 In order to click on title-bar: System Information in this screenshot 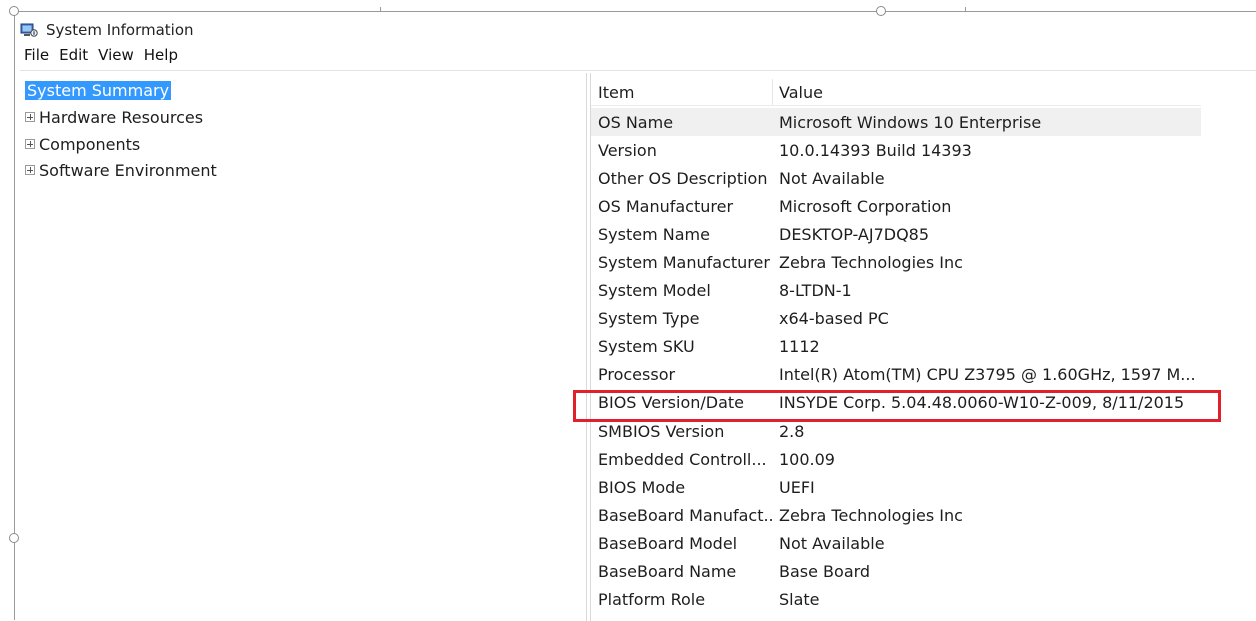, I will do `click(107, 30)`.